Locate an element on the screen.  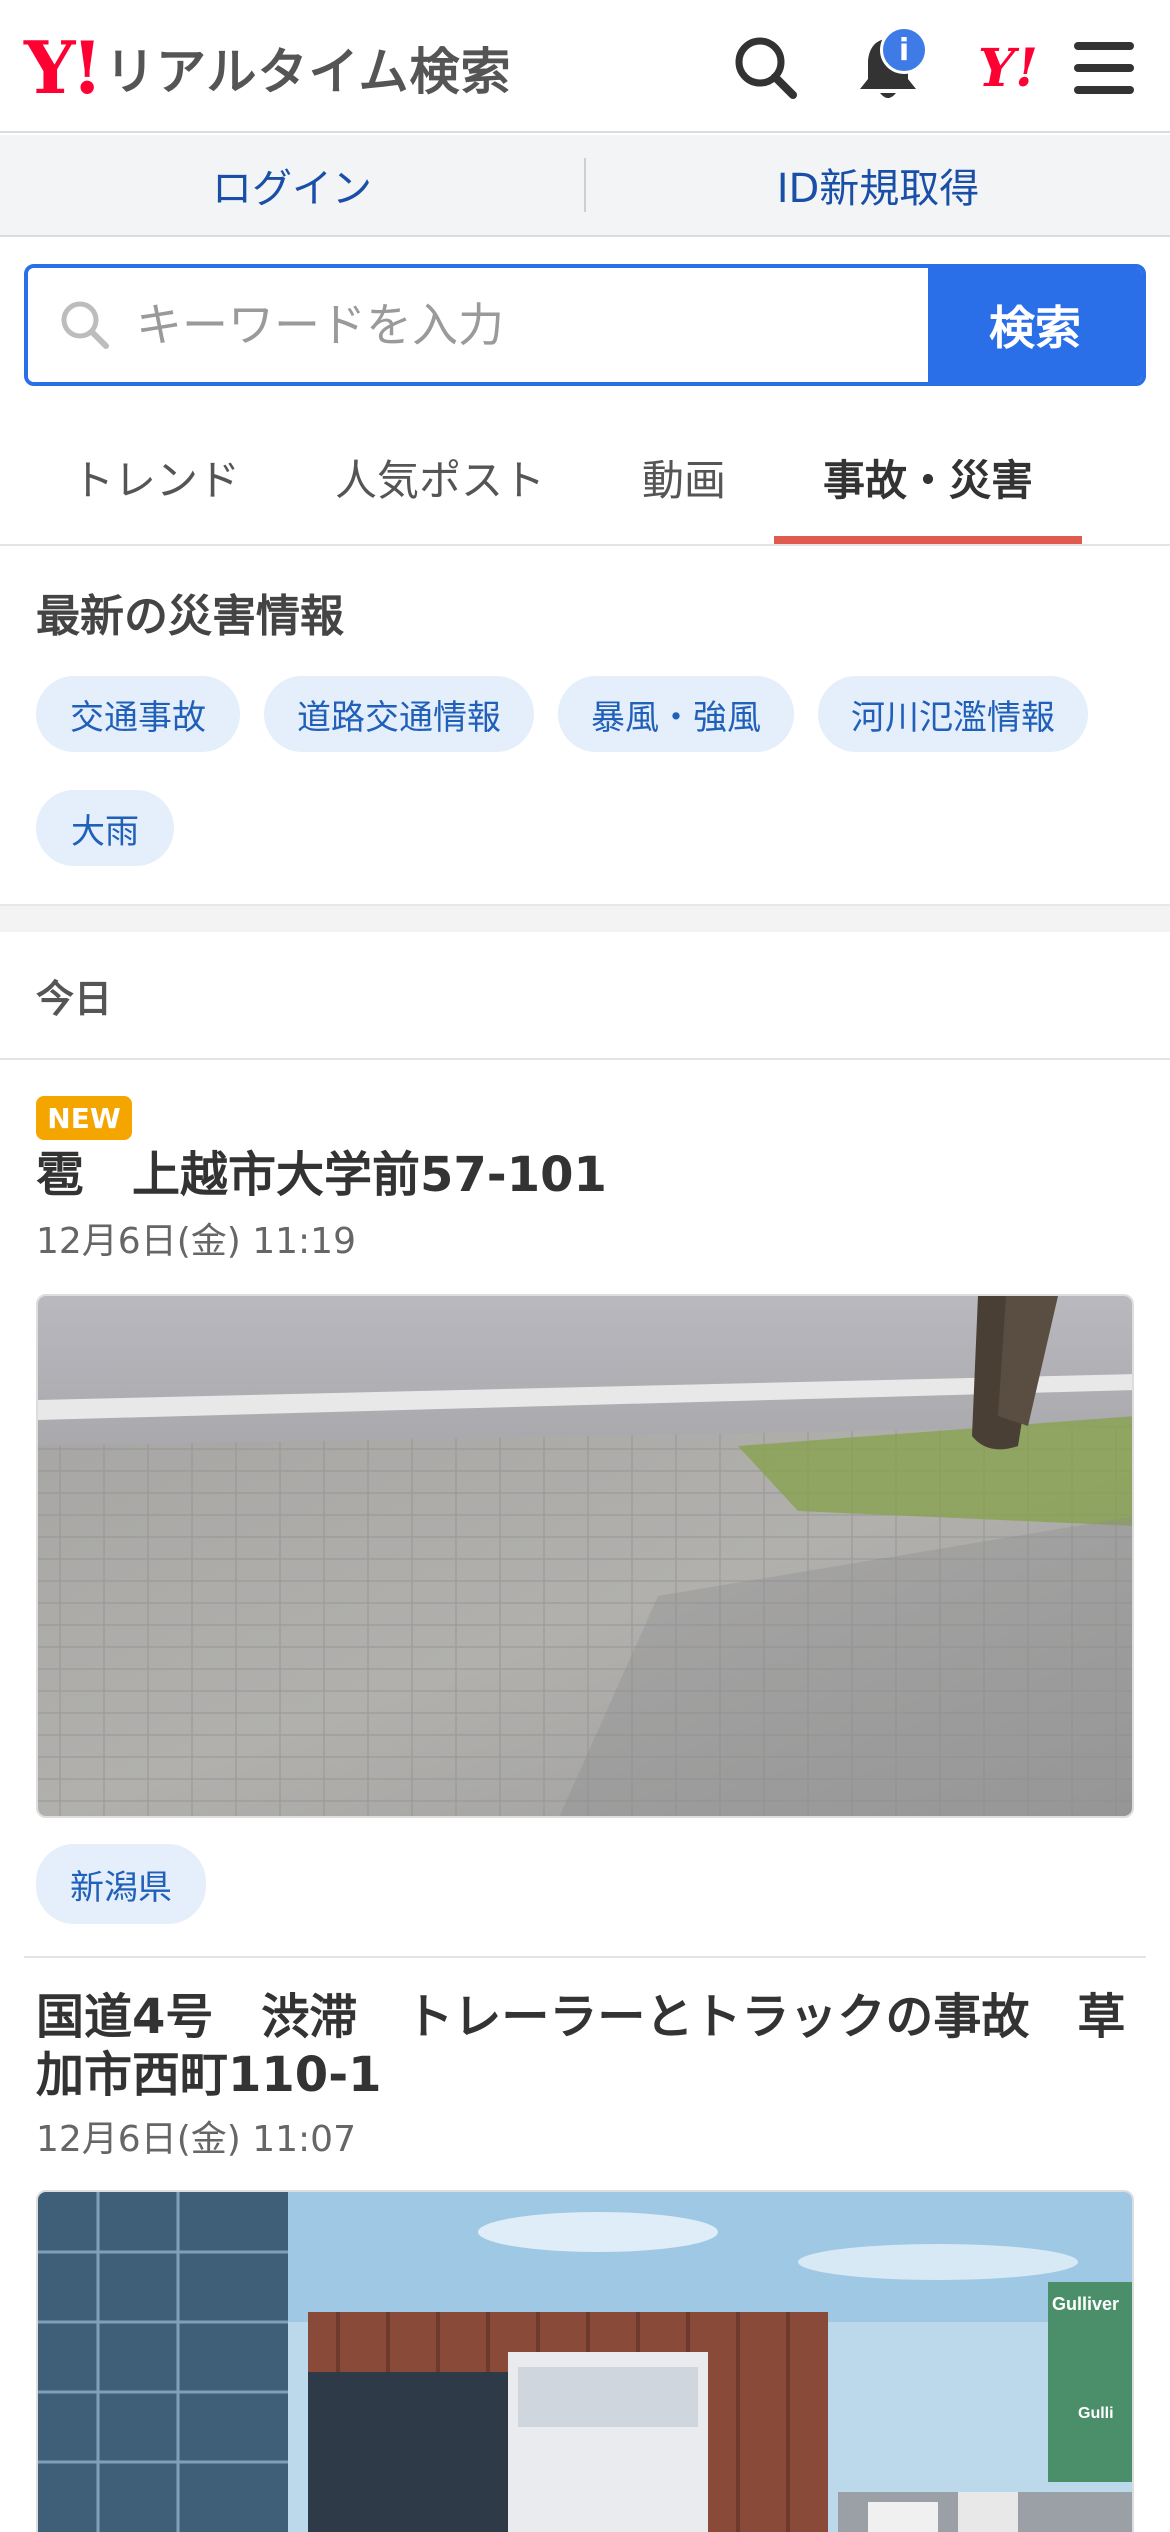
post-separator is located at coordinates (585, 1957).